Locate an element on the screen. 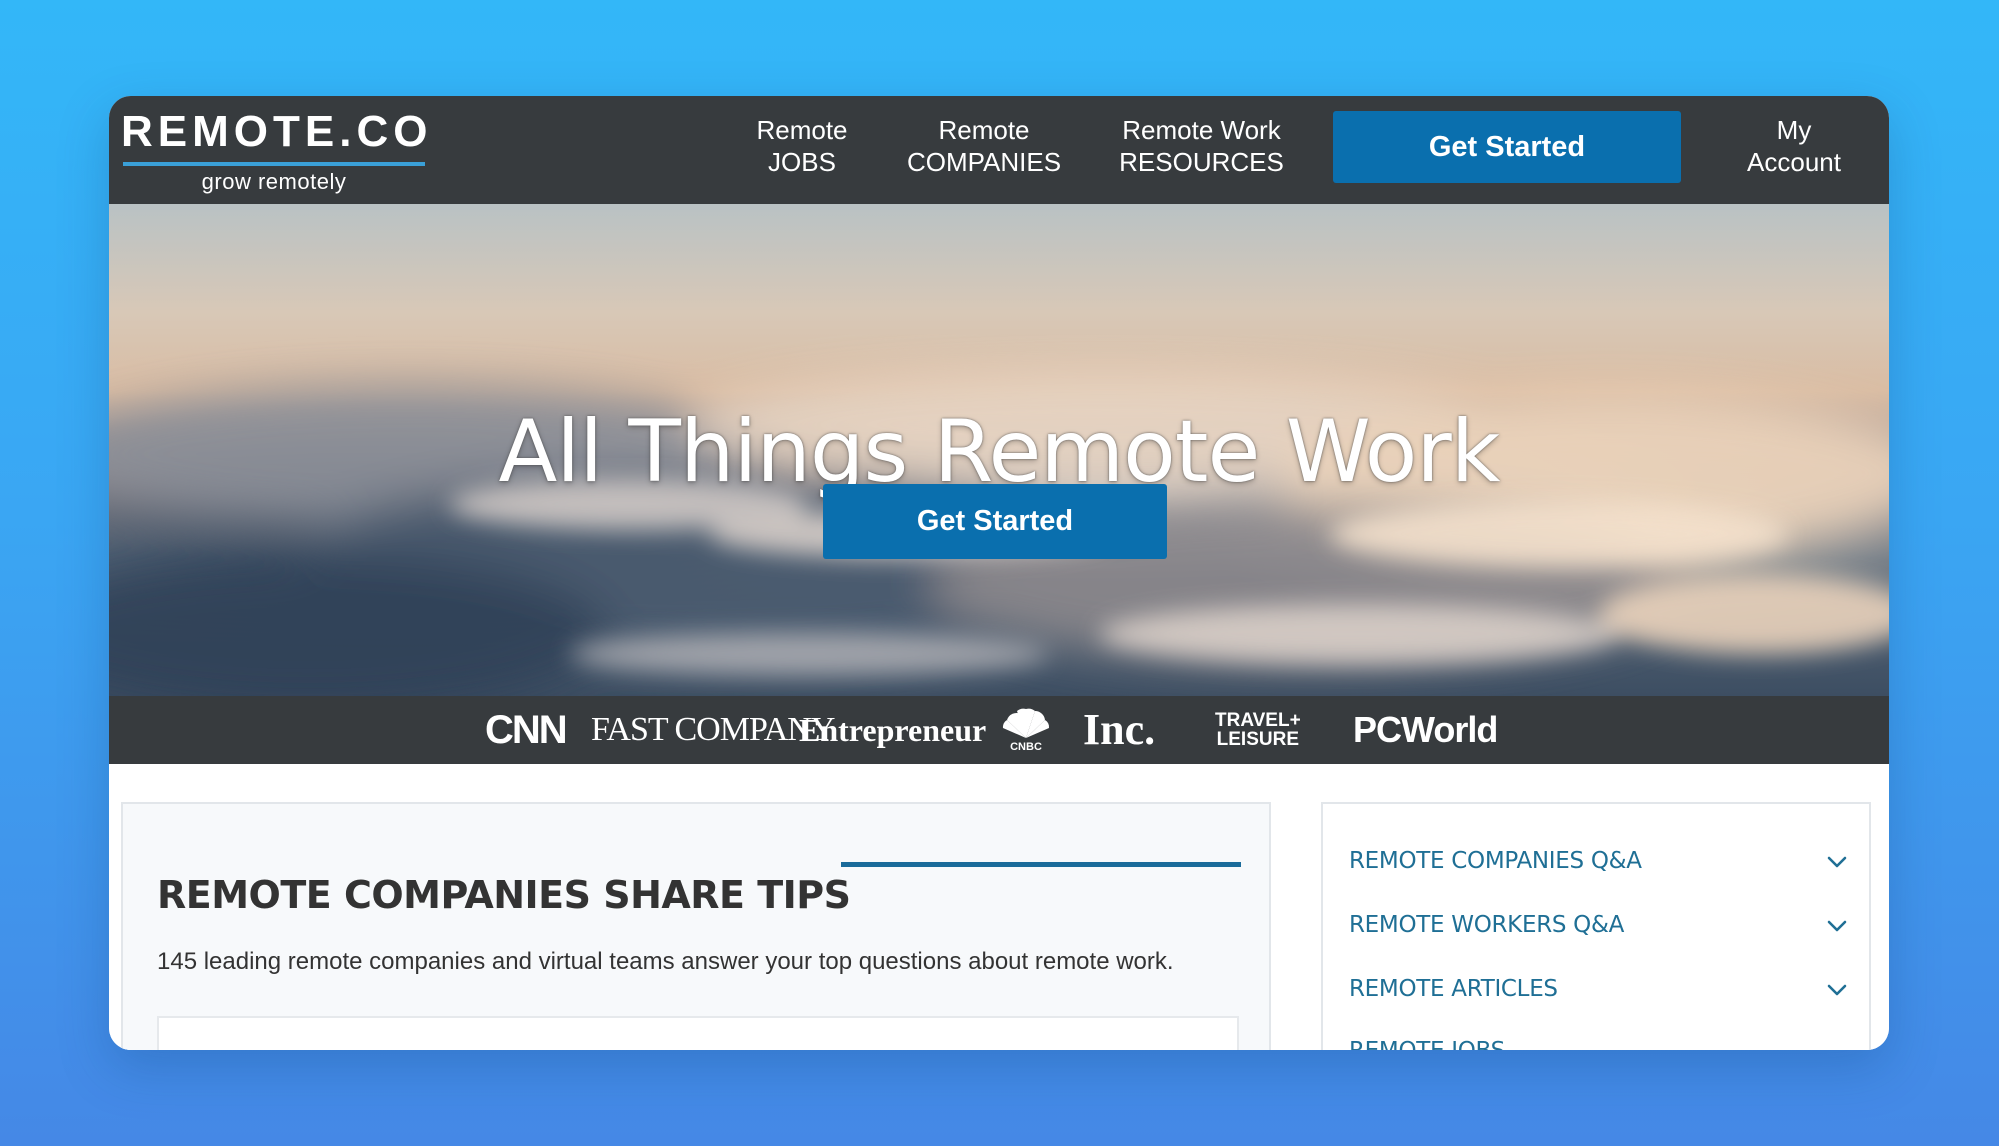 The height and width of the screenshot is (1146, 1999). travel-leisure-logo: TRAVEL+ LEISURE is located at coordinates (1258, 730).